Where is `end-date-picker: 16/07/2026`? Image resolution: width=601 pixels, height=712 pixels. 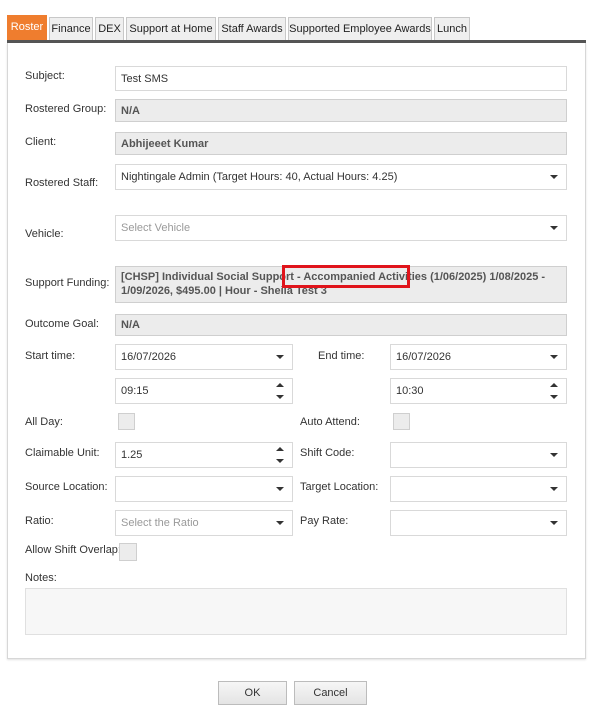 end-date-picker: 16/07/2026 is located at coordinates (478, 357).